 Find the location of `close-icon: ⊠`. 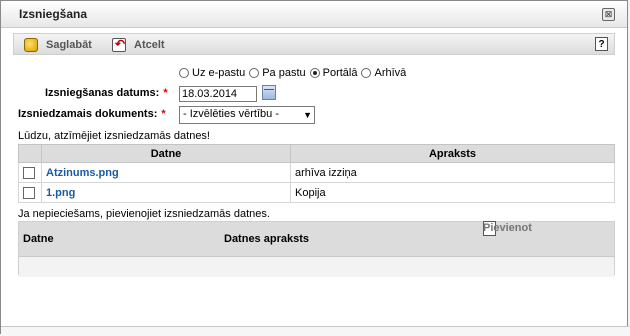

close-icon: ⊠ is located at coordinates (608, 14).